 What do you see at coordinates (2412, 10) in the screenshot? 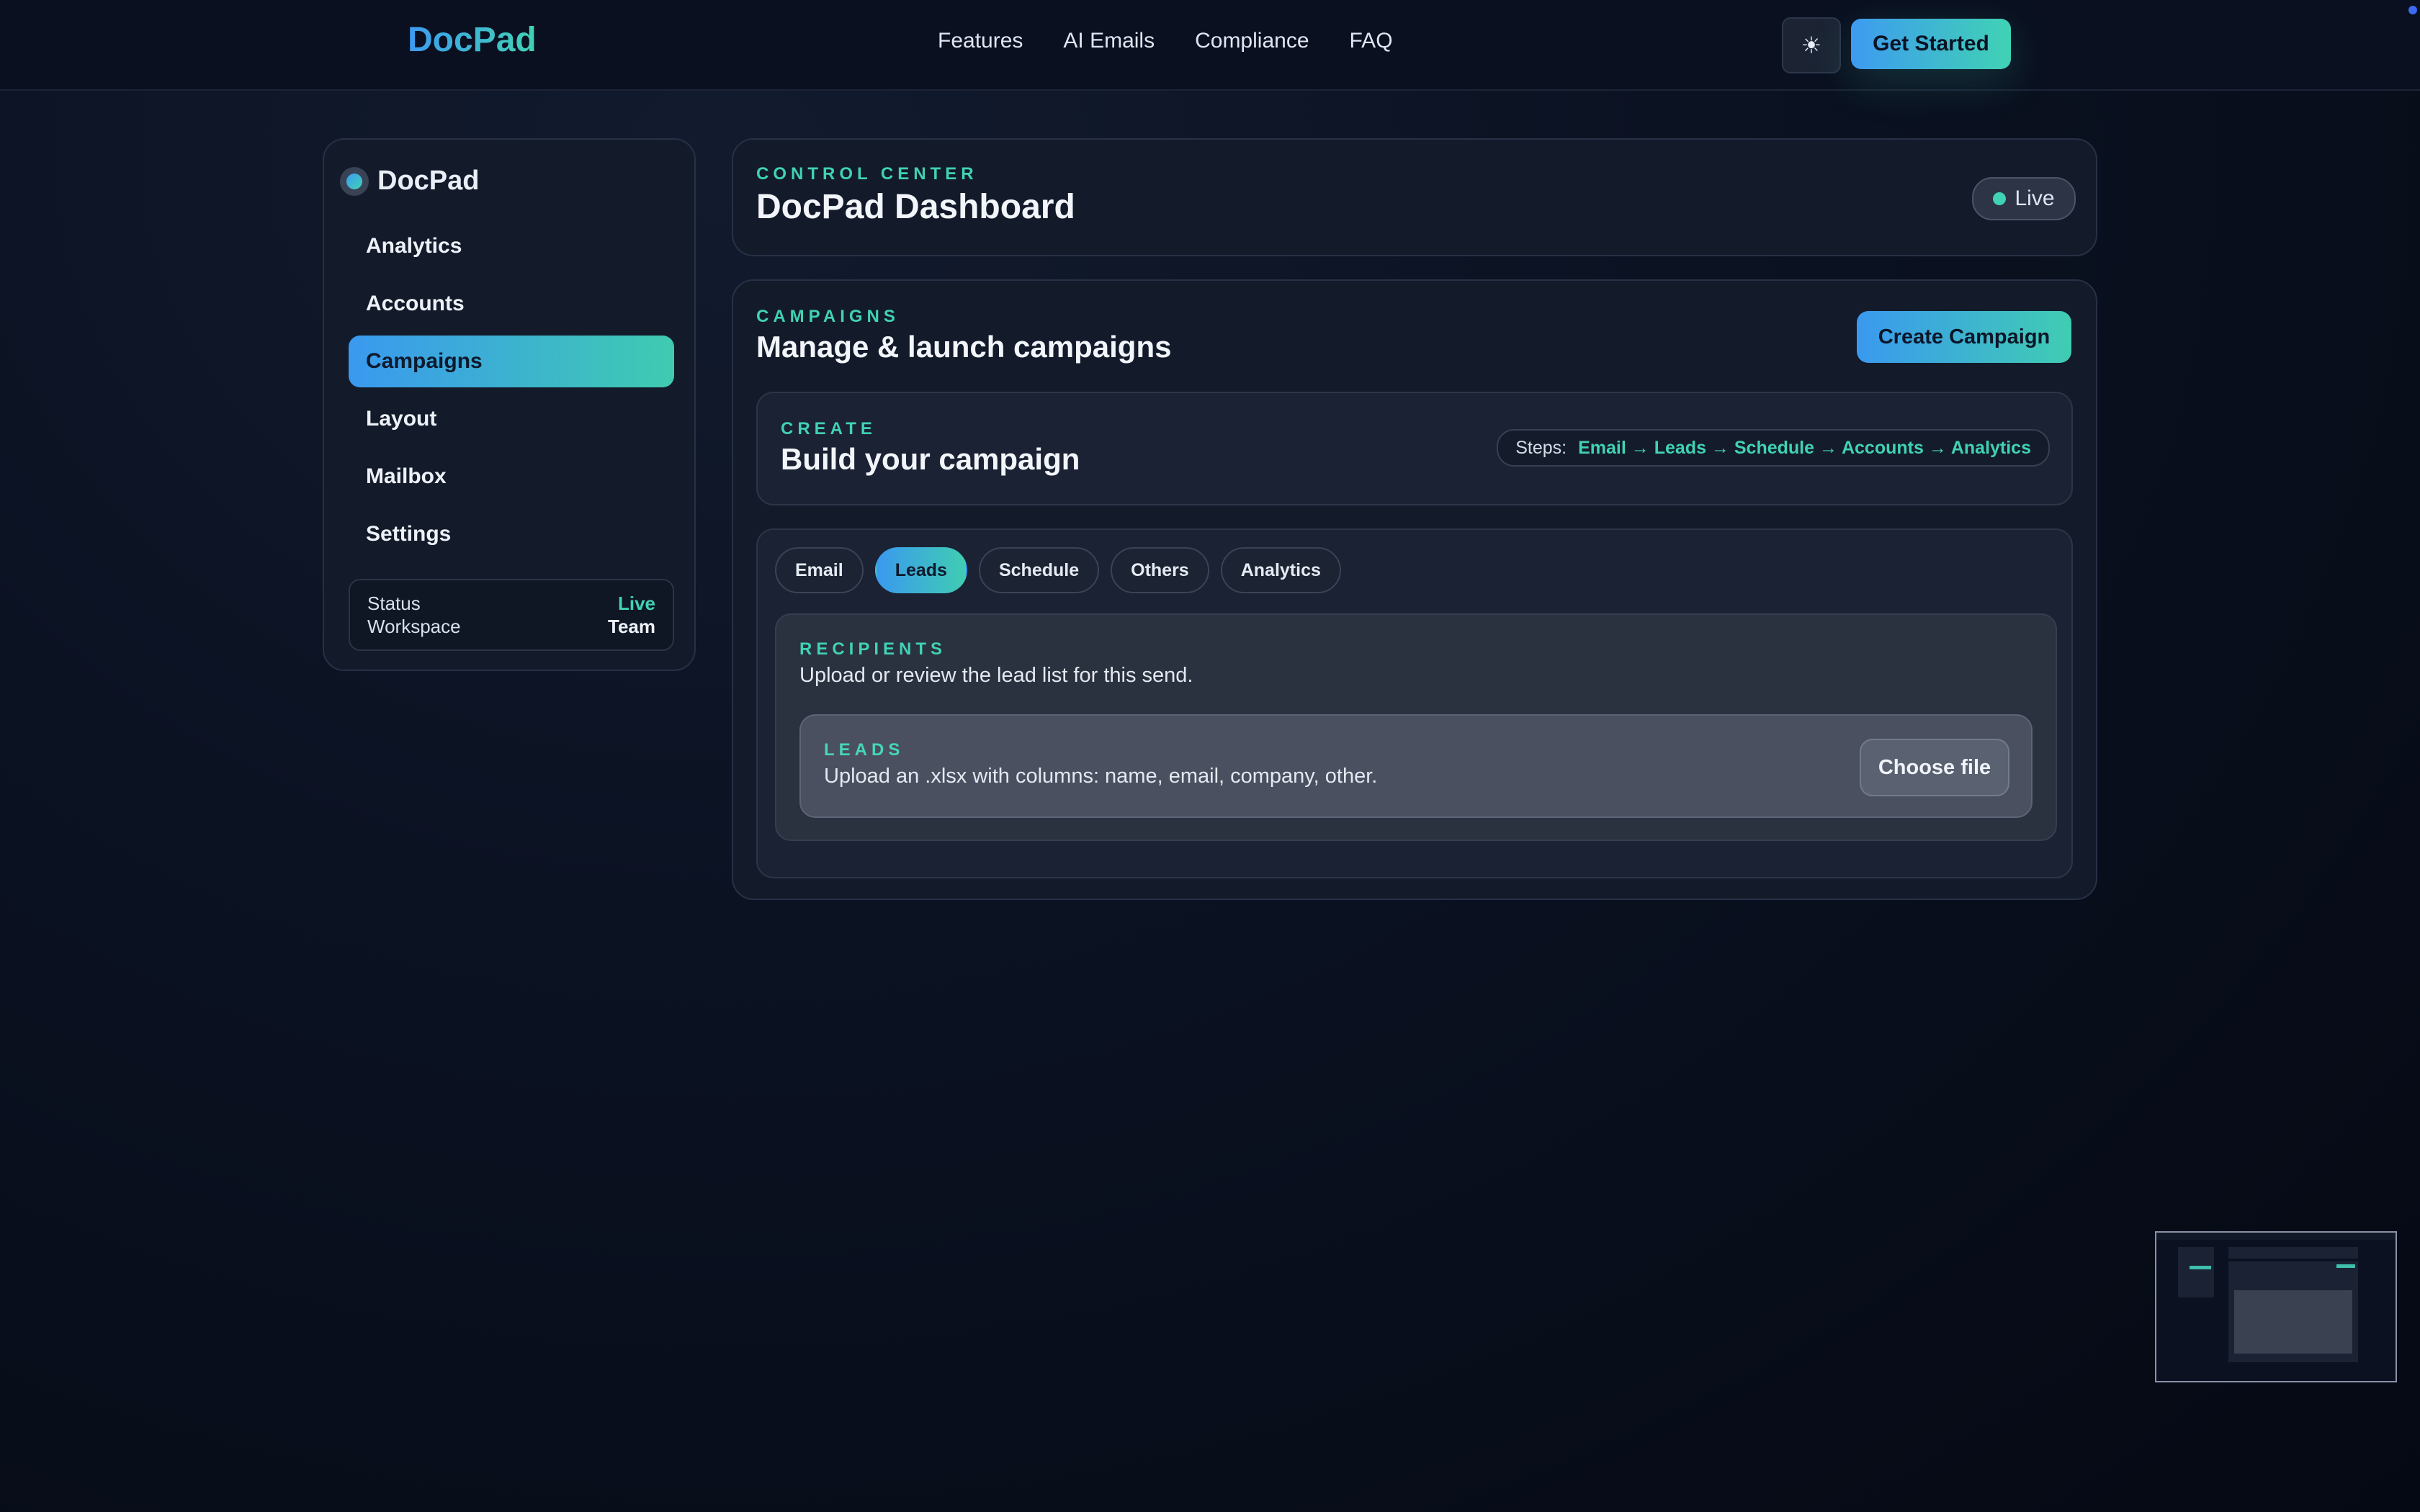
I see `corner-indicator-dot` at bounding box center [2412, 10].